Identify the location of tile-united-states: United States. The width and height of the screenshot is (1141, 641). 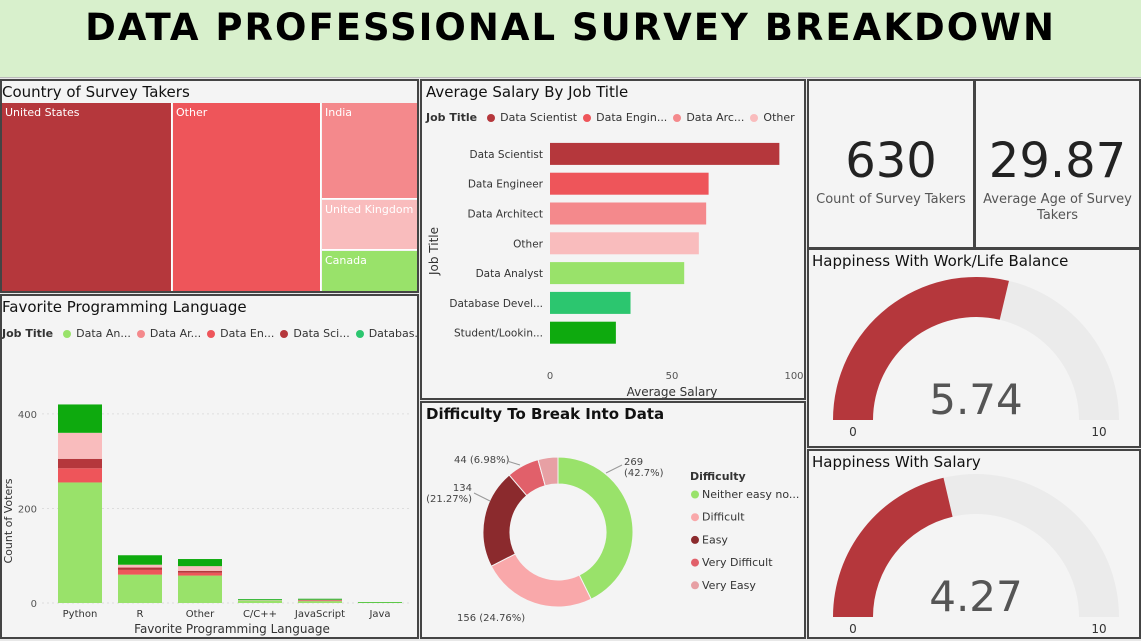
(87, 197).